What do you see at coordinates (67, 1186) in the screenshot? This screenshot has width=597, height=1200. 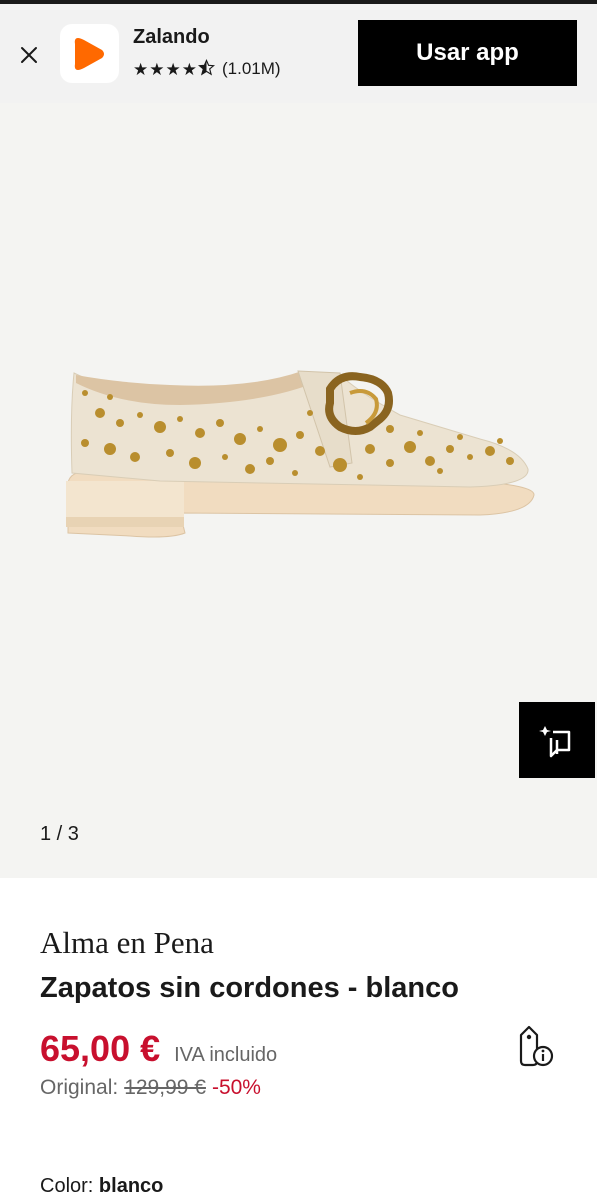 I see `color-label: Color:` at bounding box center [67, 1186].